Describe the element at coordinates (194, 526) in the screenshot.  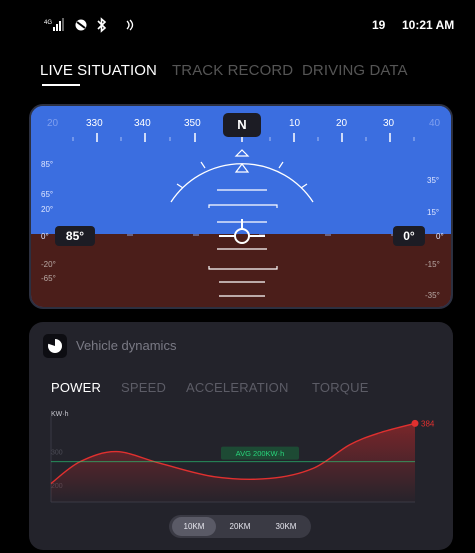
I see `range-10km-button: 10KM` at that location.